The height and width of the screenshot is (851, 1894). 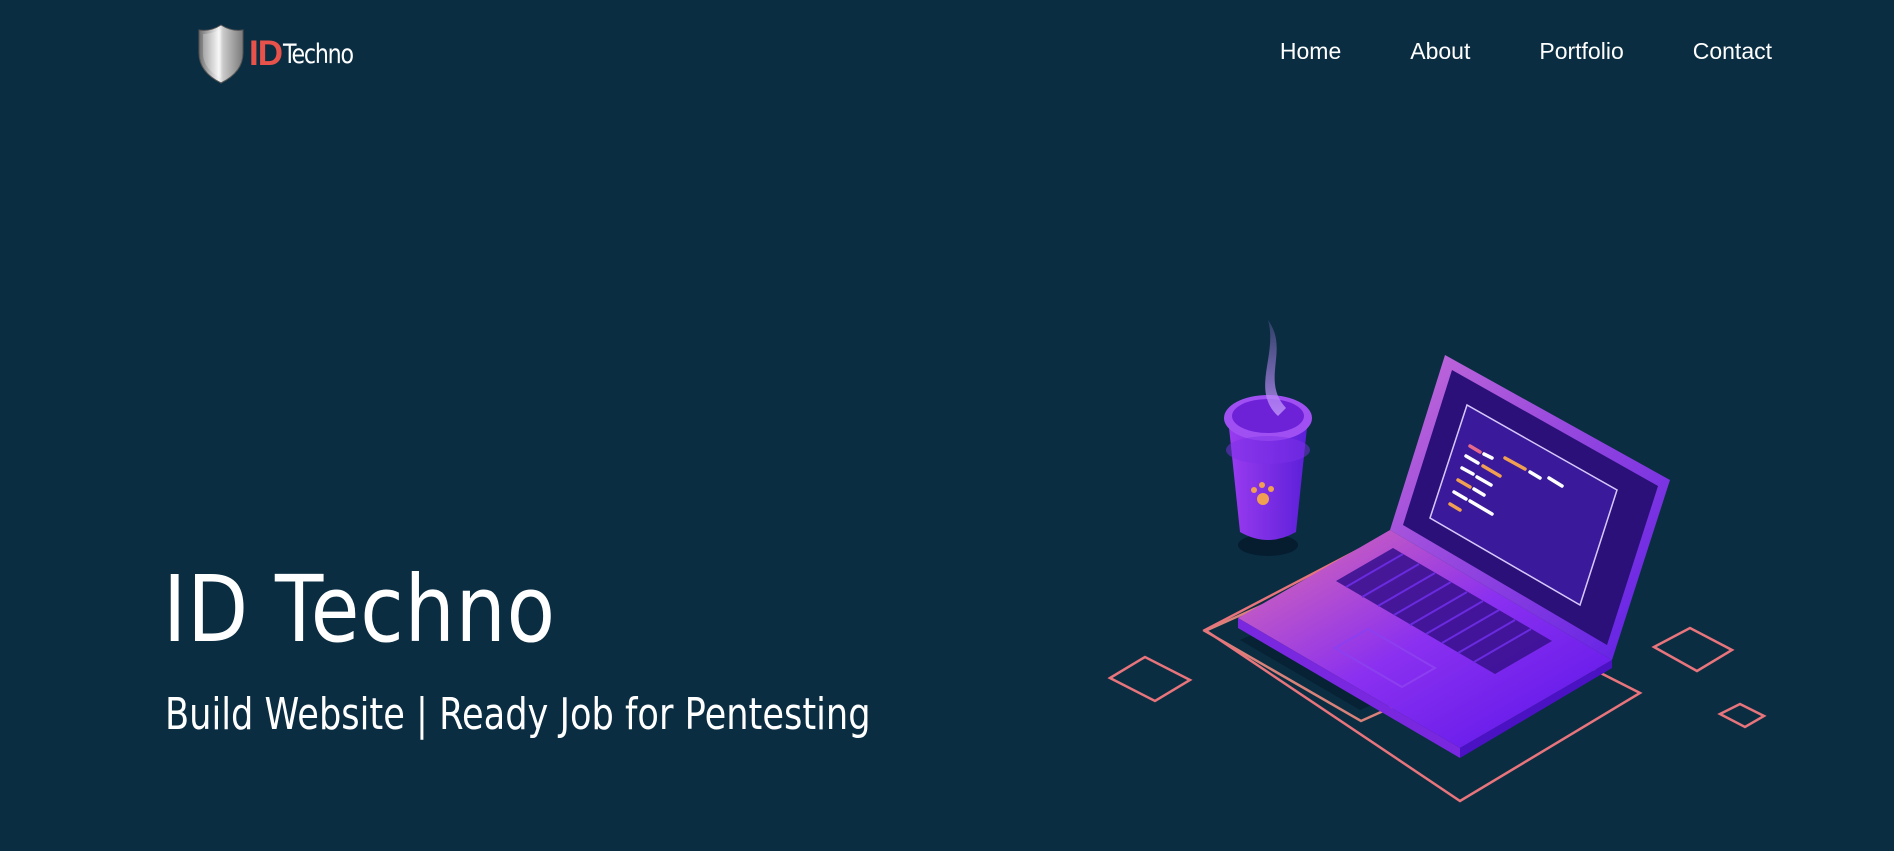 I want to click on logo-id-text: ID, so click(x=266, y=53).